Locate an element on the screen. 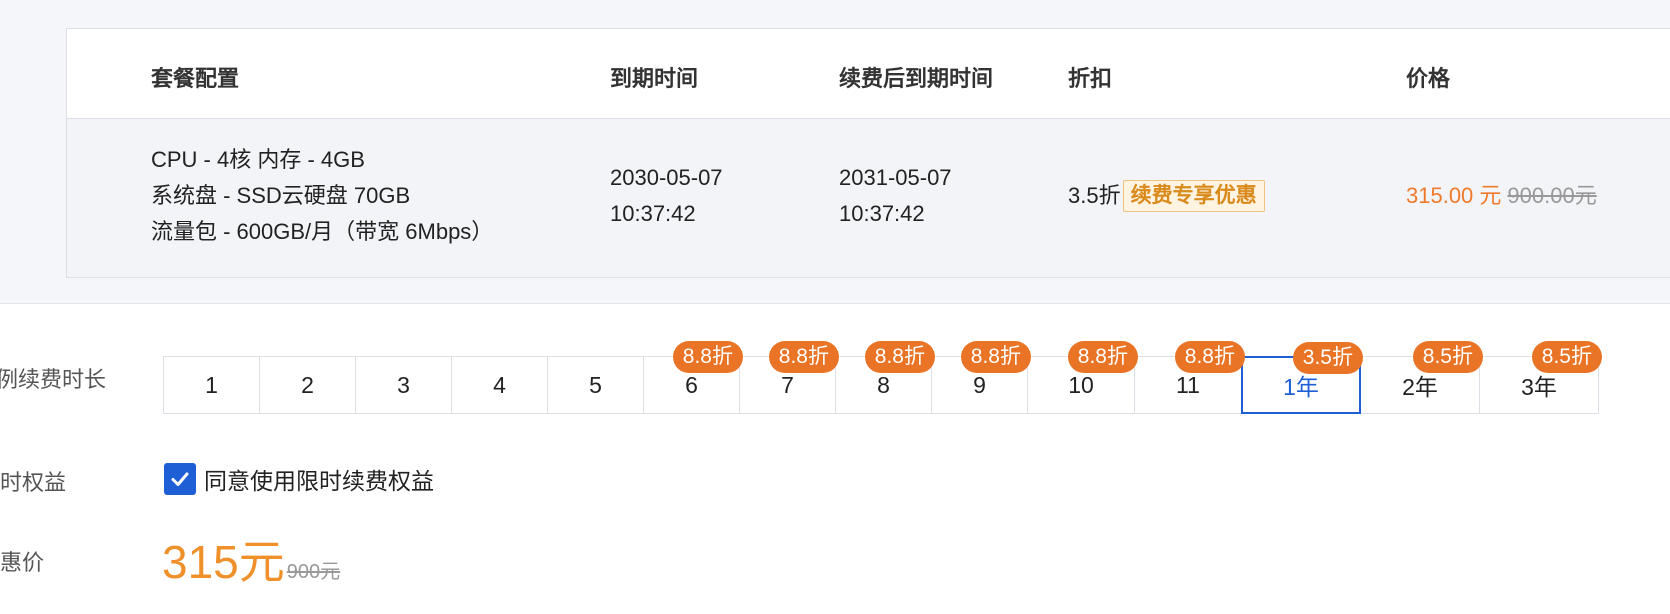  benefit-label: 限时权益 is located at coordinates (33, 482).